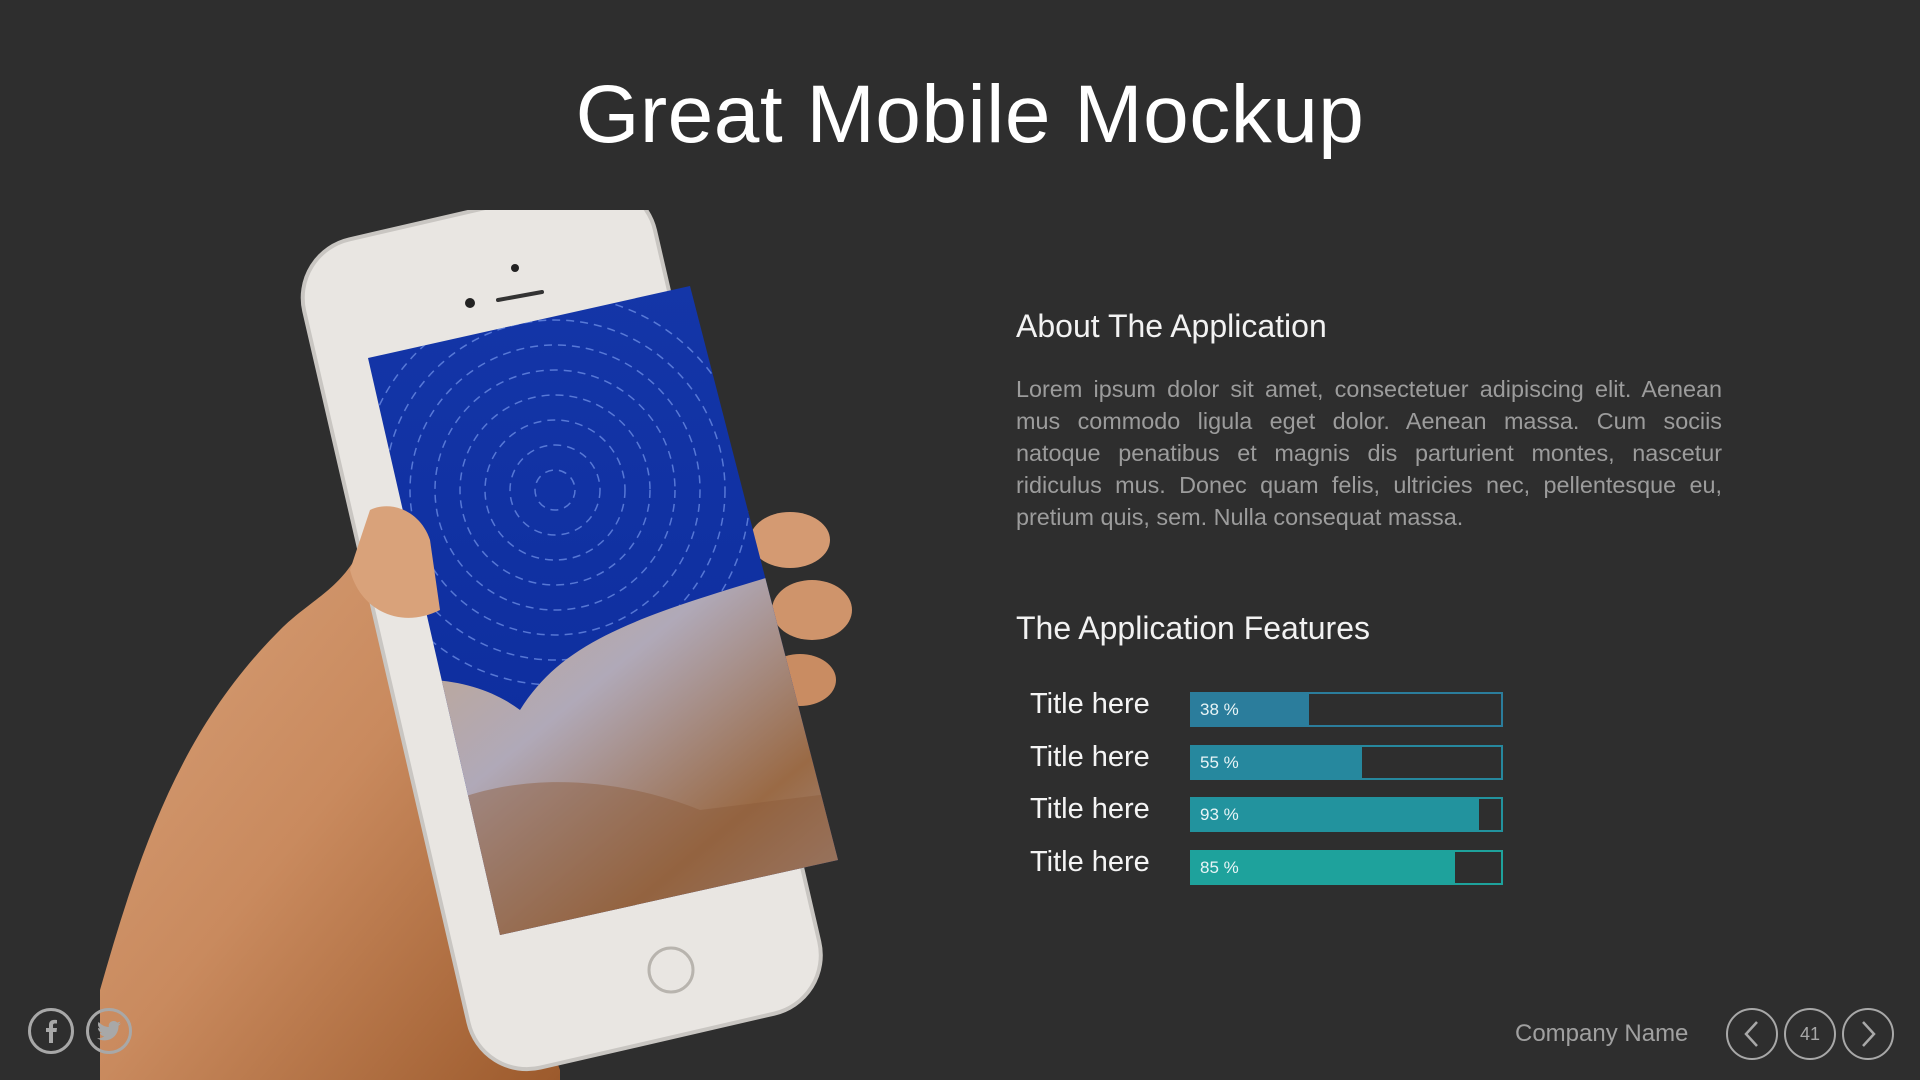  What do you see at coordinates (1602, 1033) in the screenshot?
I see `company-name: Company Name` at bounding box center [1602, 1033].